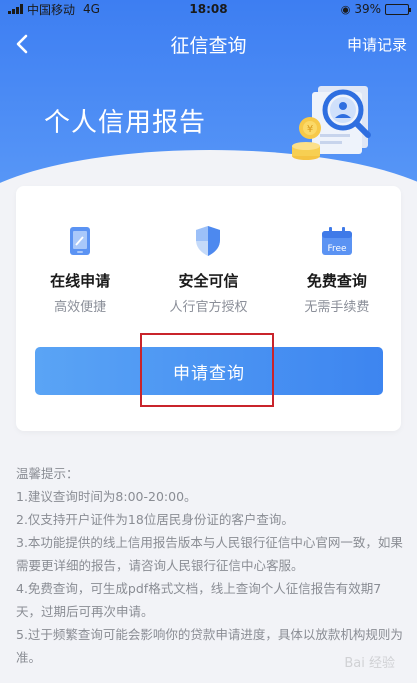 This screenshot has height=683, width=417. Describe the element at coordinates (51, 9) in the screenshot. I see `carrier-label: 中国移动` at that location.